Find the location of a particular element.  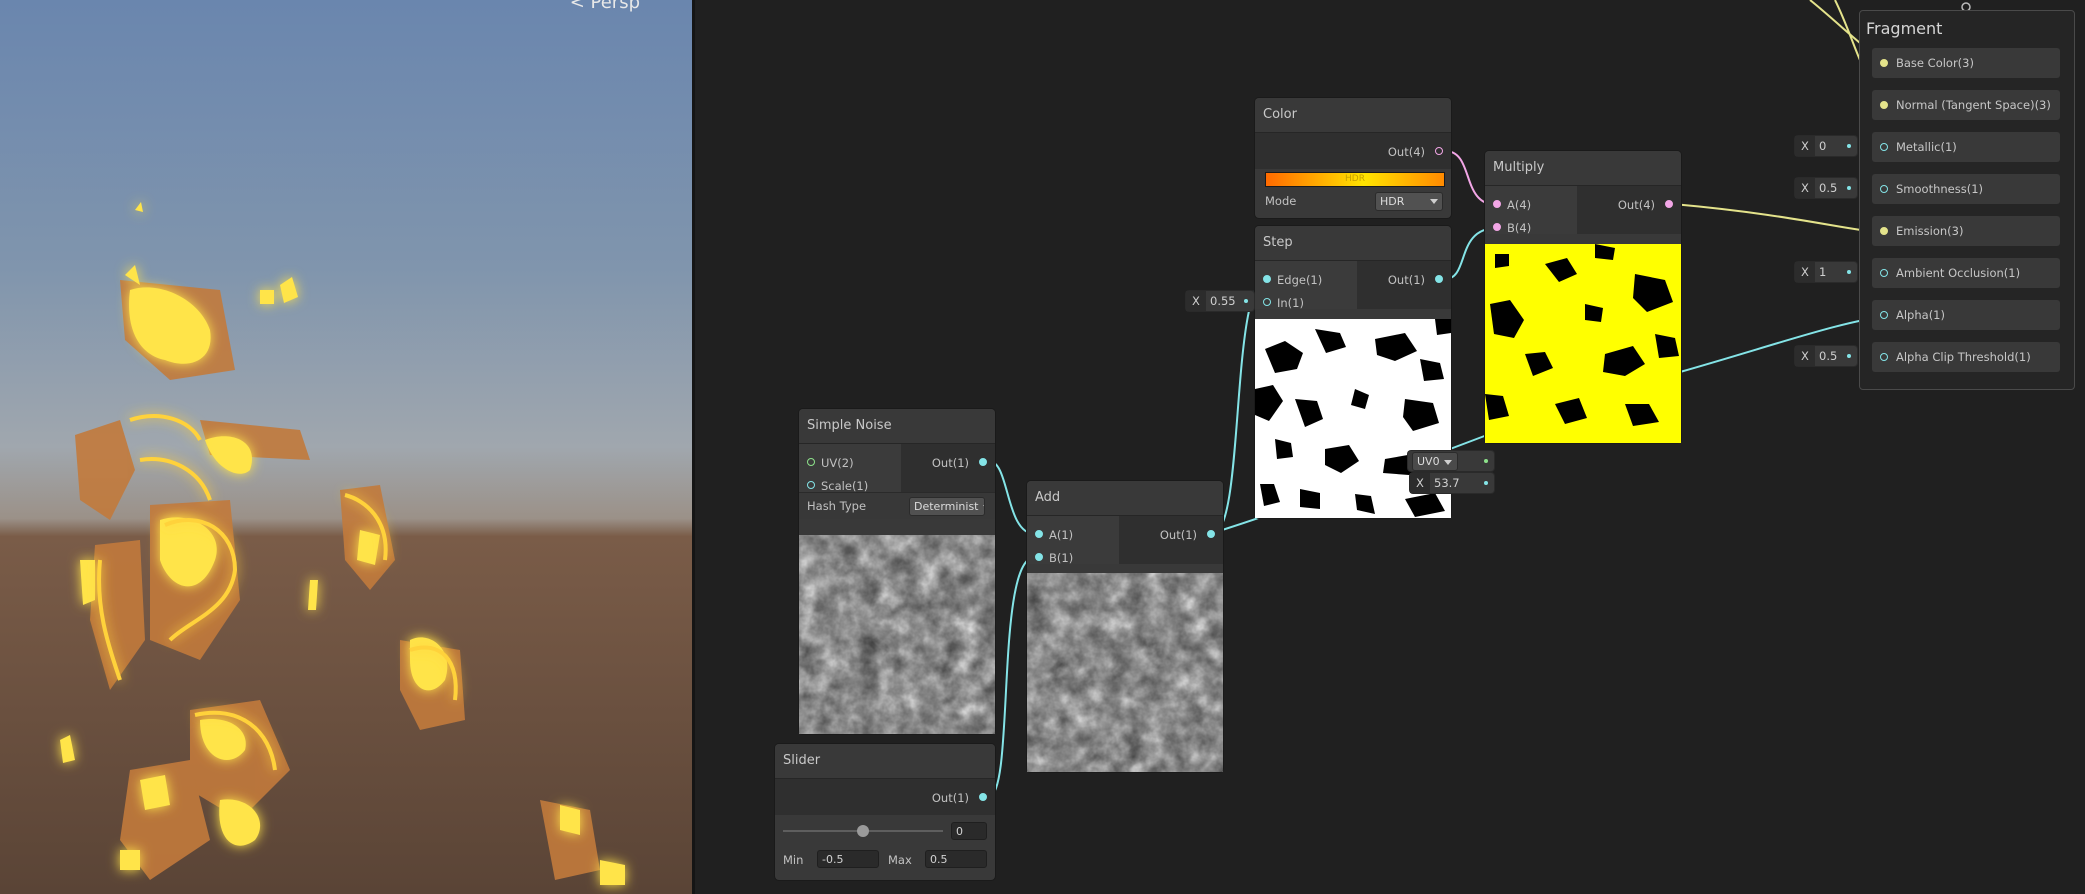

slider-out-label: Out(1) is located at coordinates (950, 798).